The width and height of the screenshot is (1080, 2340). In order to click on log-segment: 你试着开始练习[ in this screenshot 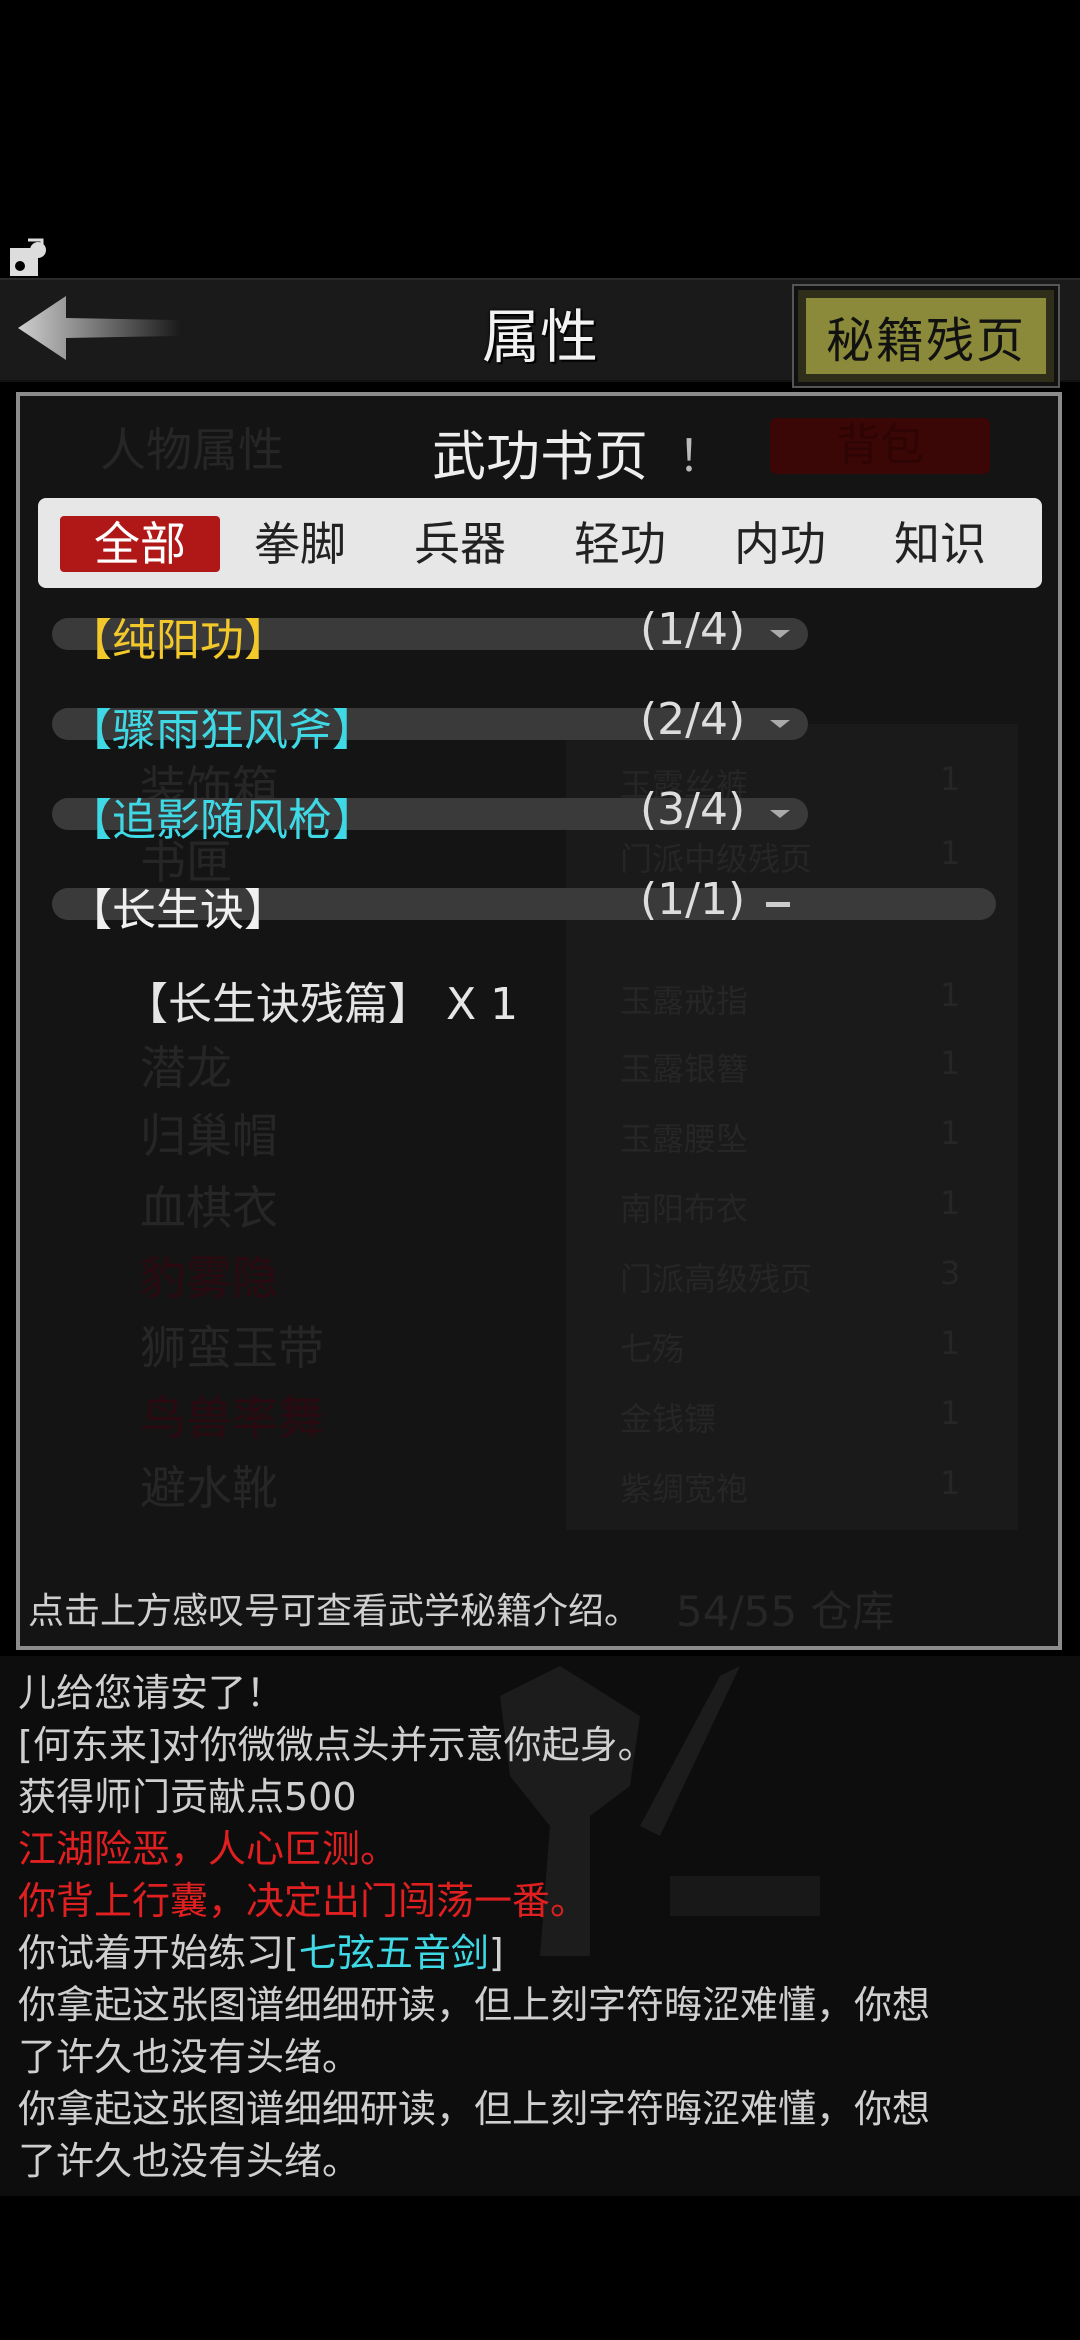, I will do `click(158, 1953)`.